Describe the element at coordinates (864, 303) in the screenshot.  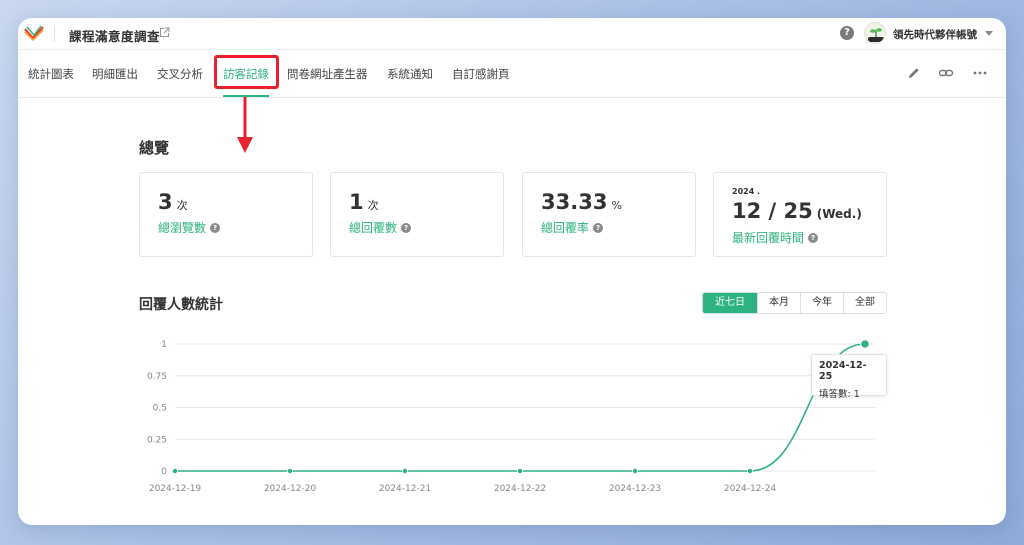
I see `range-all-button: 全部` at that location.